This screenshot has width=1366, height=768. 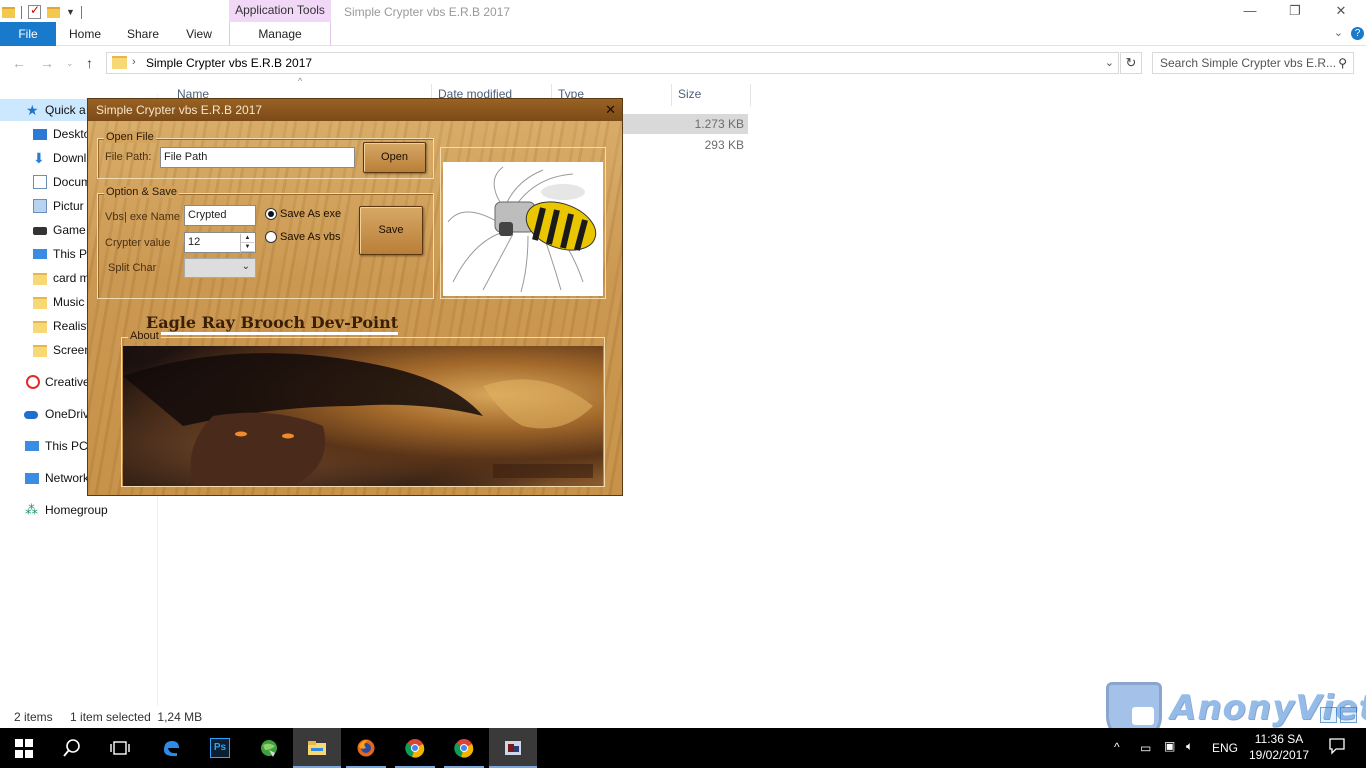 I want to click on address-bar: › Simple Crypter vbs E.R.B 2017 ⌄, so click(x=612, y=63).